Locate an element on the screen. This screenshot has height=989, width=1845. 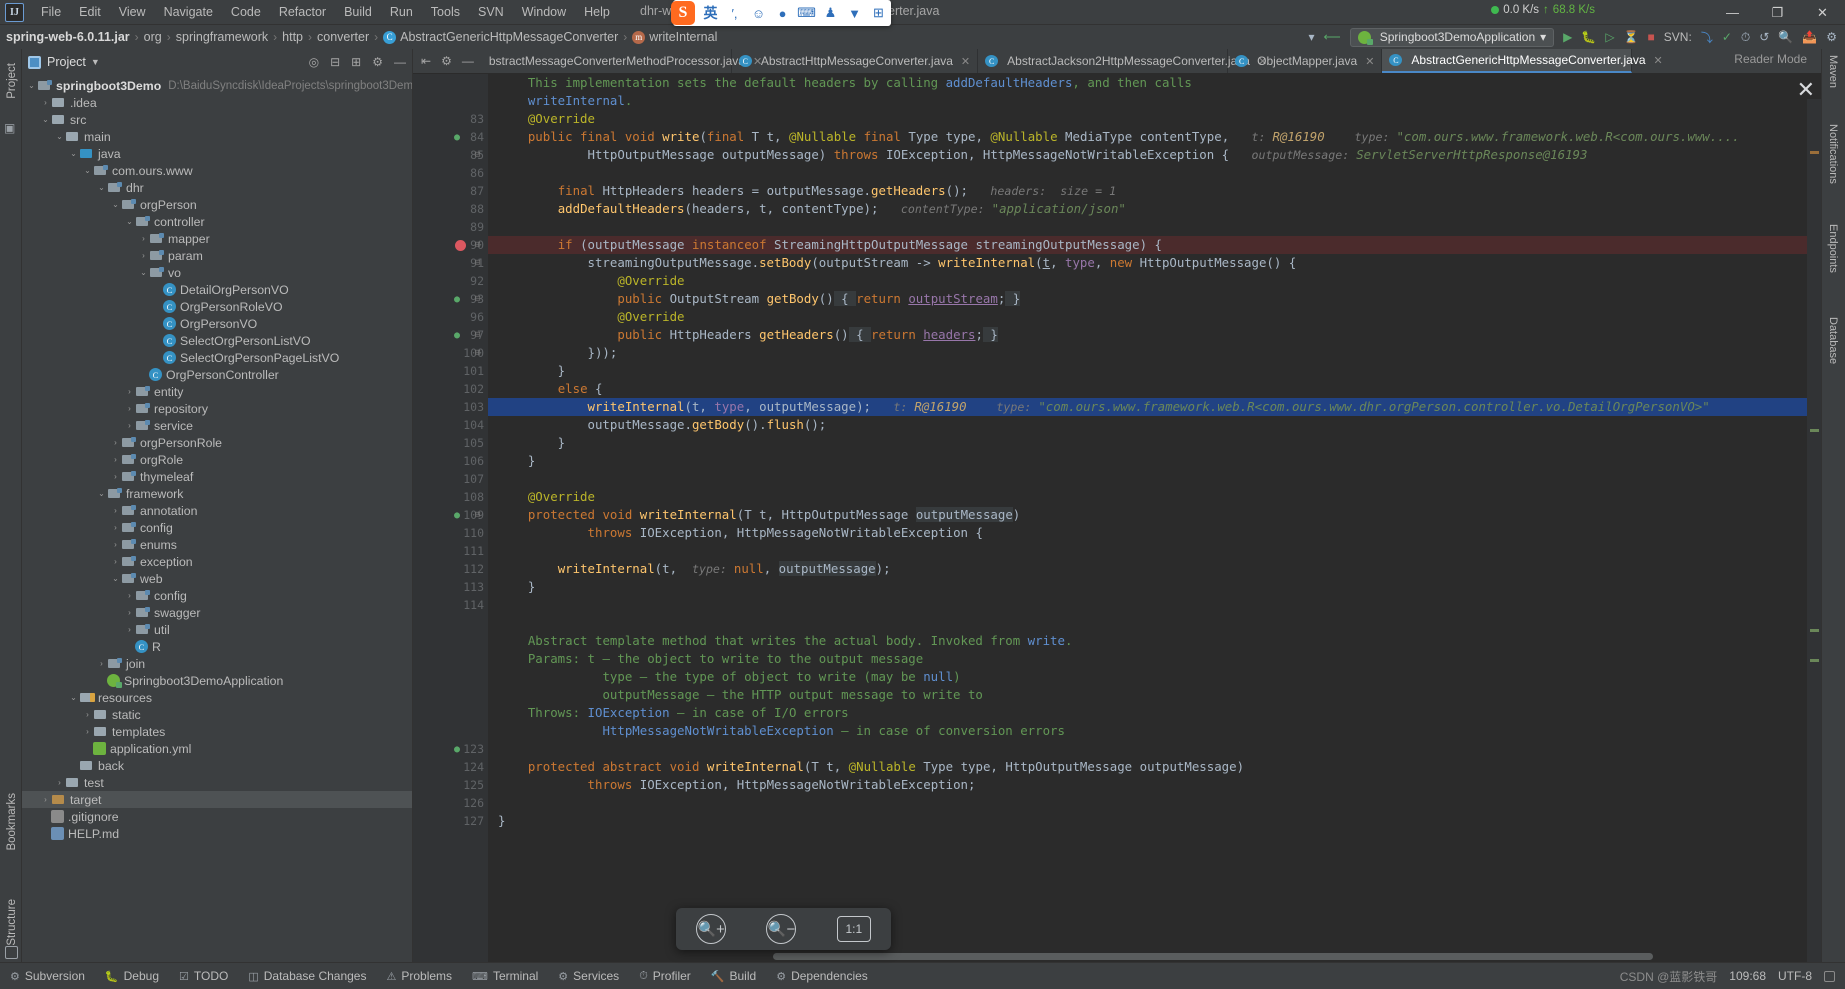
bottom-tab-profiler: ⏱ Profiler is located at coordinates (665, 976).